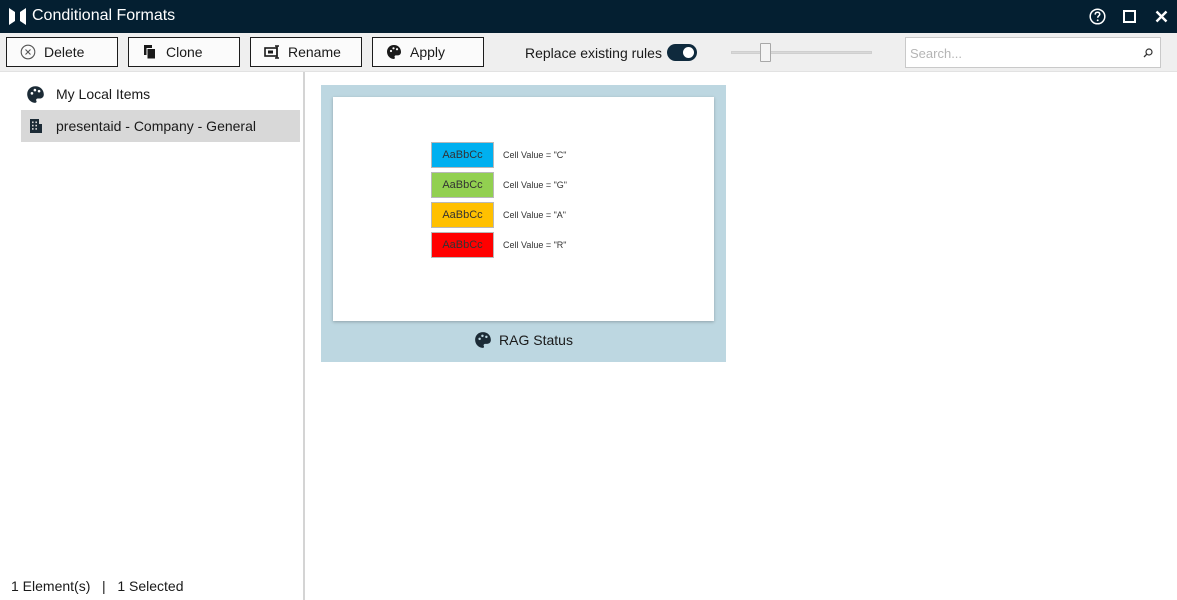  What do you see at coordinates (688, 52) in the screenshot?
I see `toggle-knob` at bounding box center [688, 52].